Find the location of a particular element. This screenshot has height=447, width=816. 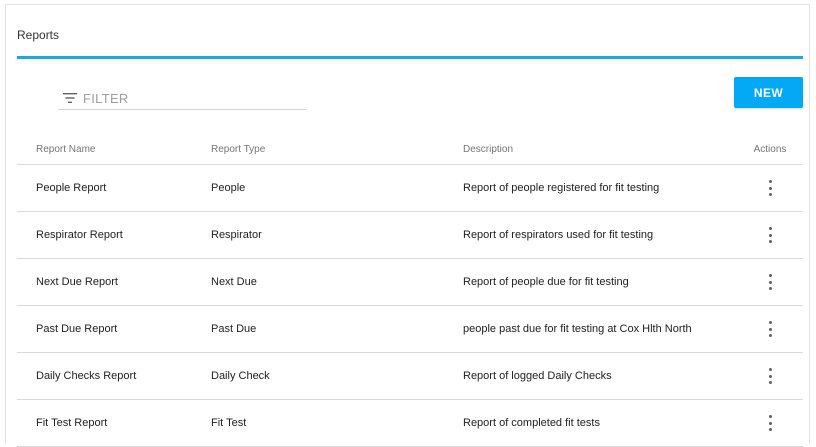

cell-report-name: Next Due Report is located at coordinates (77, 282).